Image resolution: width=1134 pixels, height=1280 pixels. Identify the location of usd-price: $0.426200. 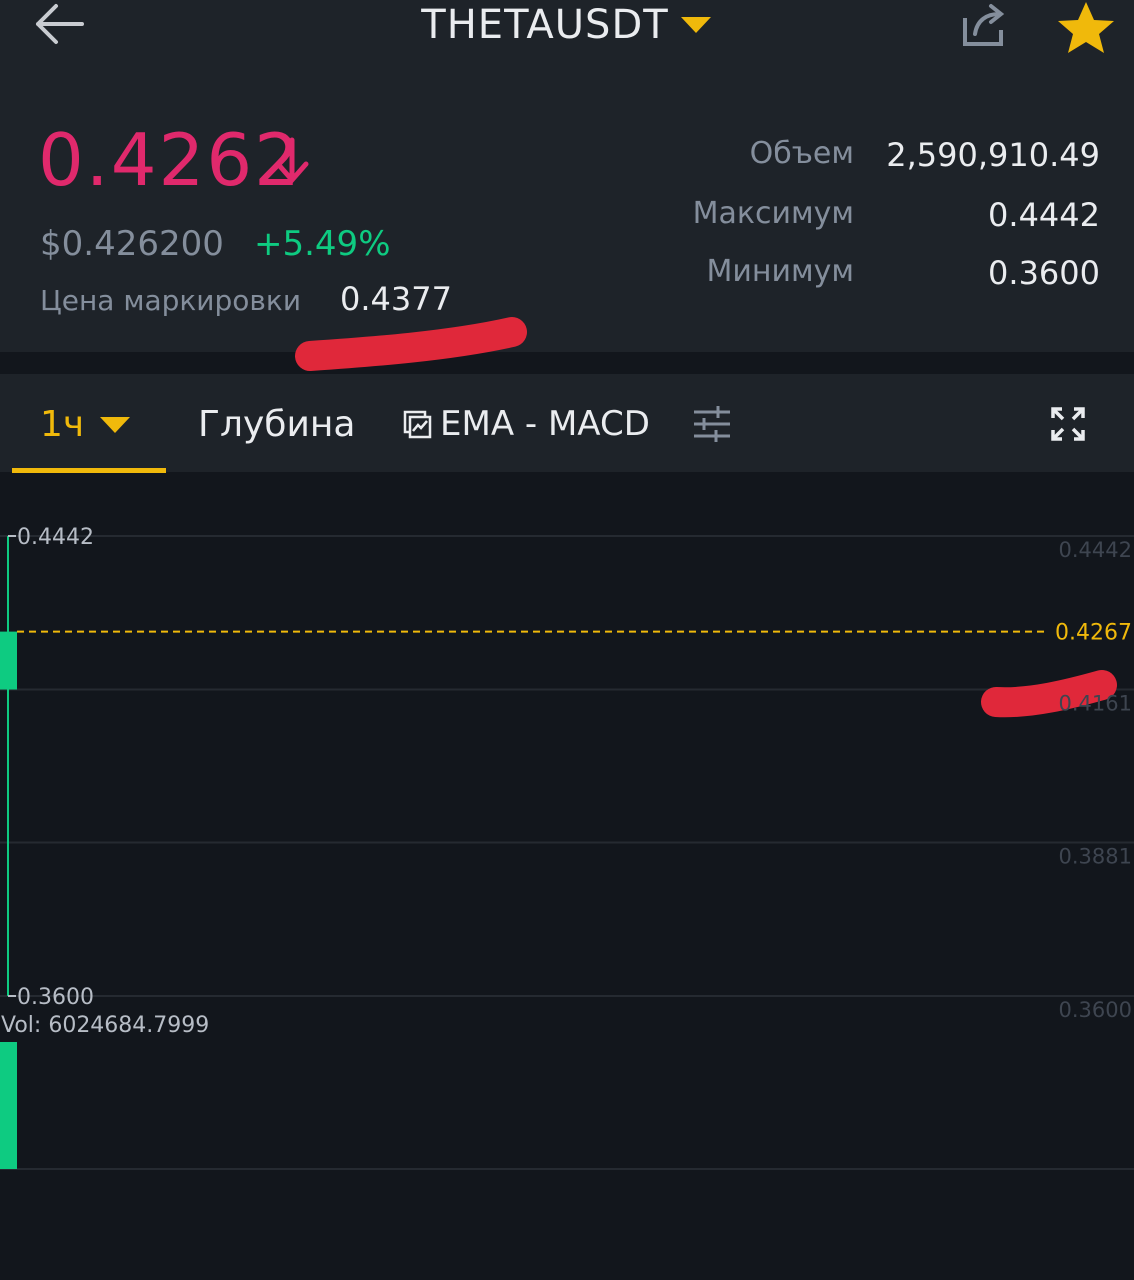
(132, 244).